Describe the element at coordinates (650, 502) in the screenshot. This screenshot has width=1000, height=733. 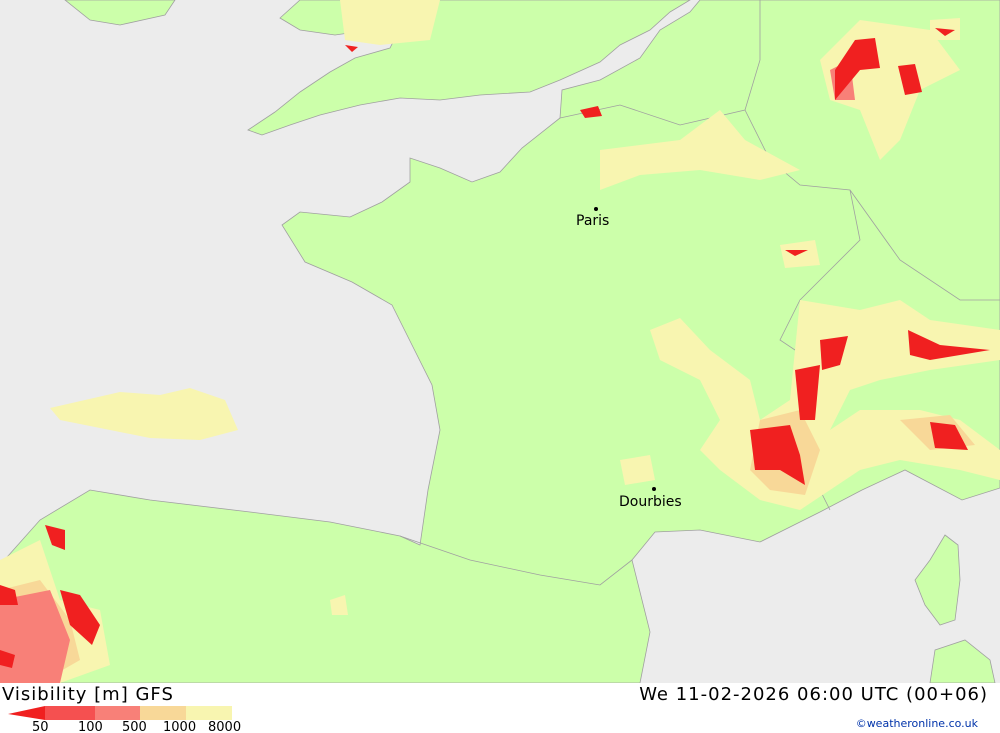
I see `city-label-dourbies: Dourbies` at that location.